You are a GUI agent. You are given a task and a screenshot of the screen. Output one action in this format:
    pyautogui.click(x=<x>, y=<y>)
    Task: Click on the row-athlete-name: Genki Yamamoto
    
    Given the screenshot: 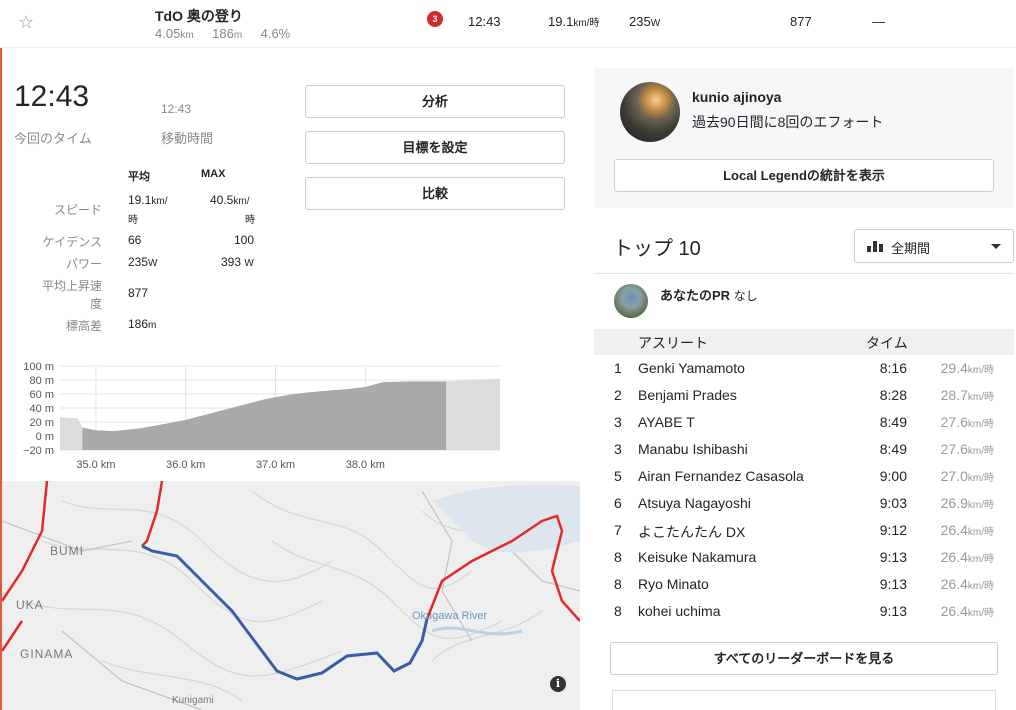 What is the action you would take?
    pyautogui.click(x=691, y=368)
    